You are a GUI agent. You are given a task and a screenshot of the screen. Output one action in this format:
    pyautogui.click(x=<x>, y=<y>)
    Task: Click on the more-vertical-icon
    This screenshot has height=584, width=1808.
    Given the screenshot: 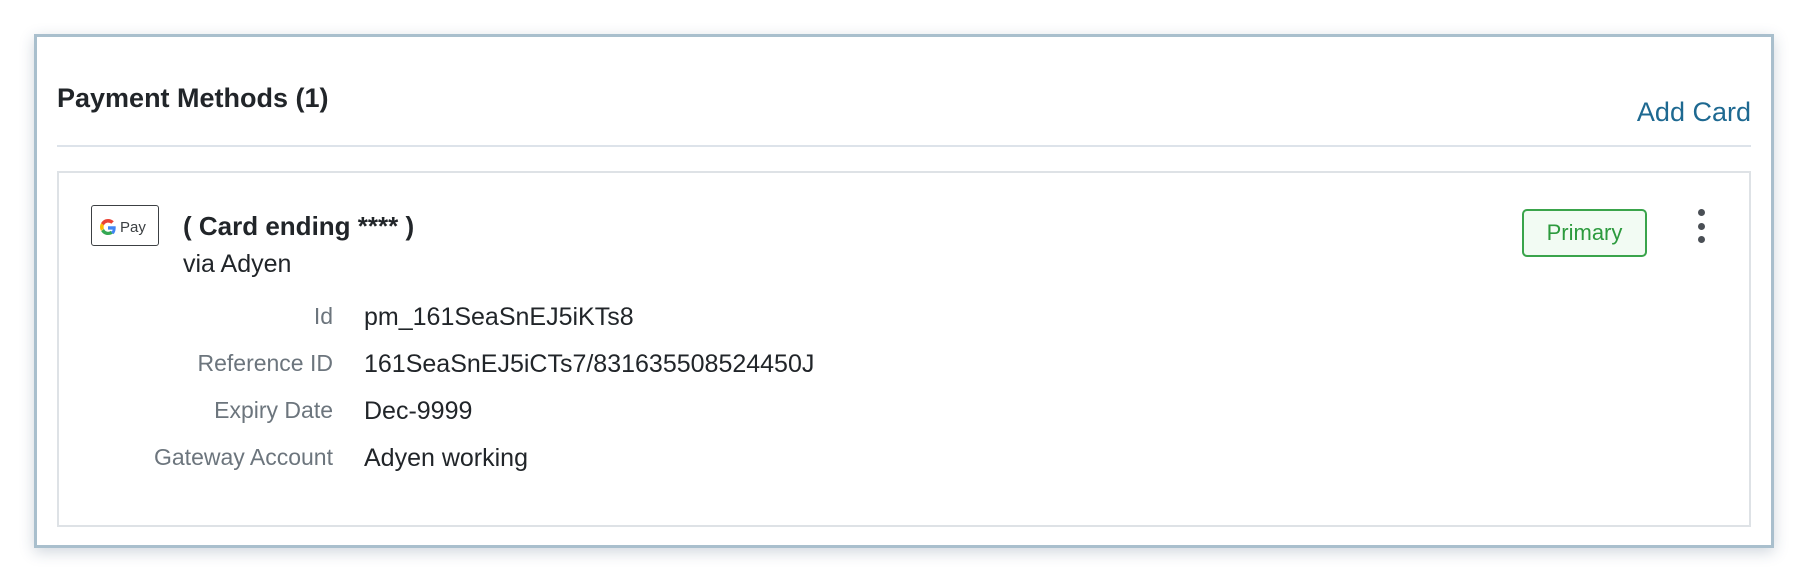 What is the action you would take?
    pyautogui.click(x=1701, y=226)
    